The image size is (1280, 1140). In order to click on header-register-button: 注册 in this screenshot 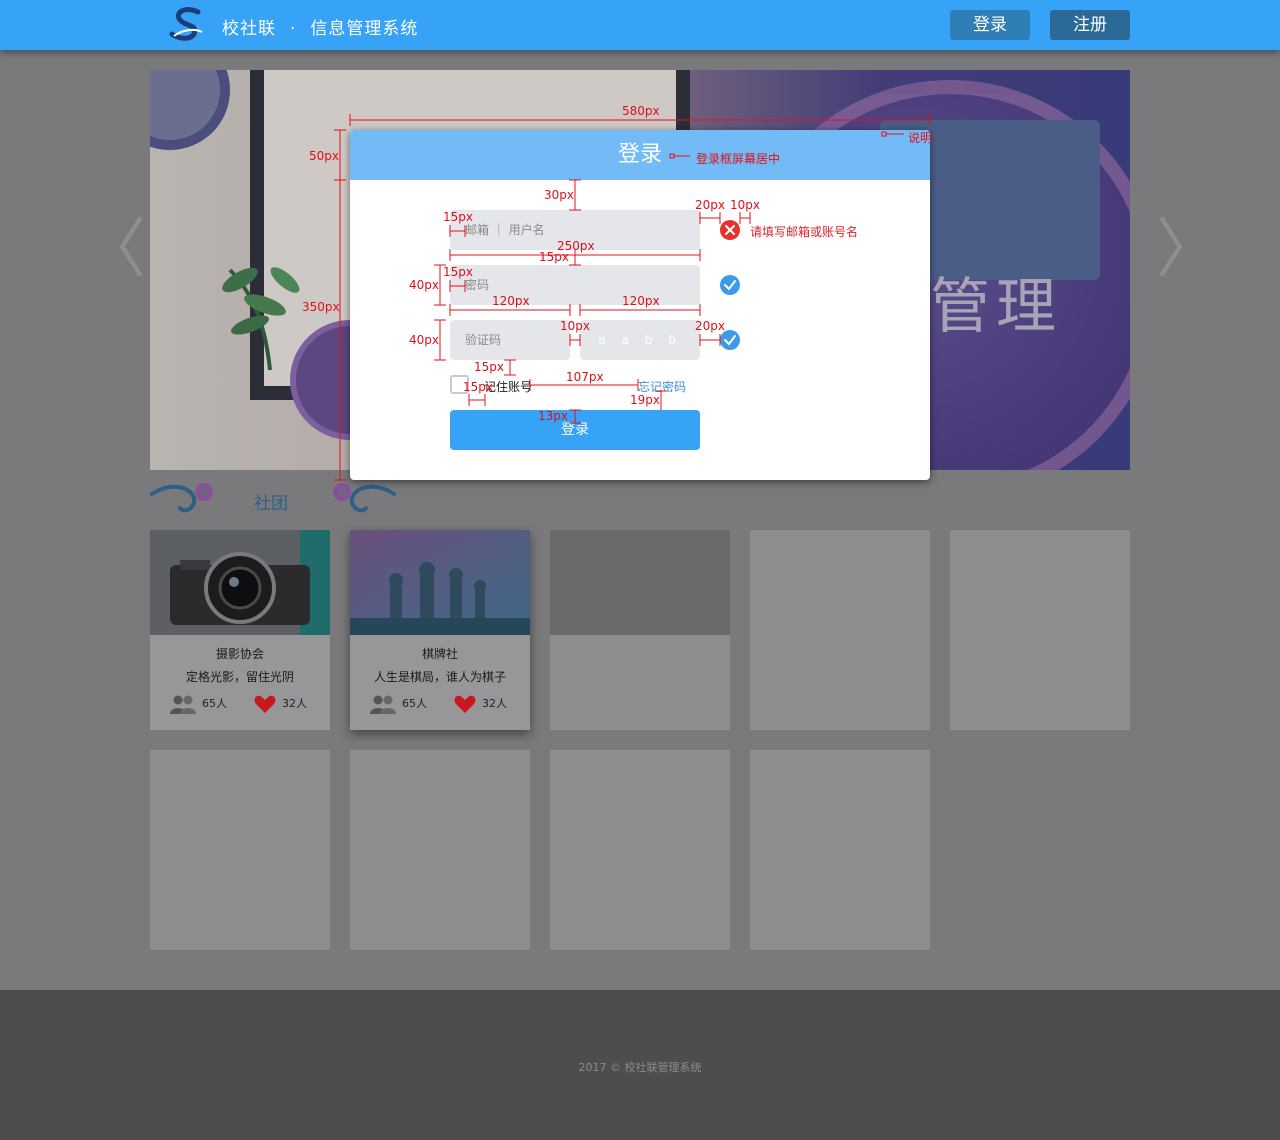, I will do `click(1090, 25)`.